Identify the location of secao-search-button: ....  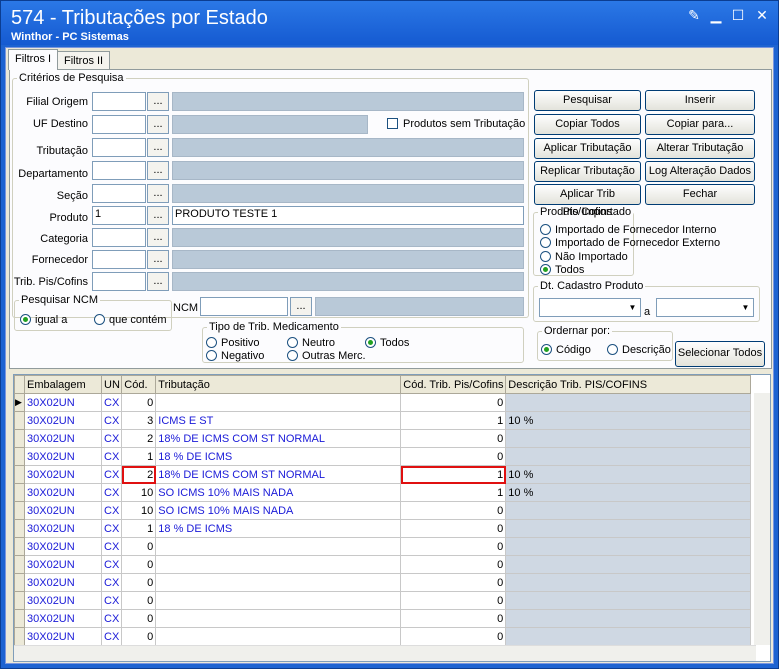
(158, 193).